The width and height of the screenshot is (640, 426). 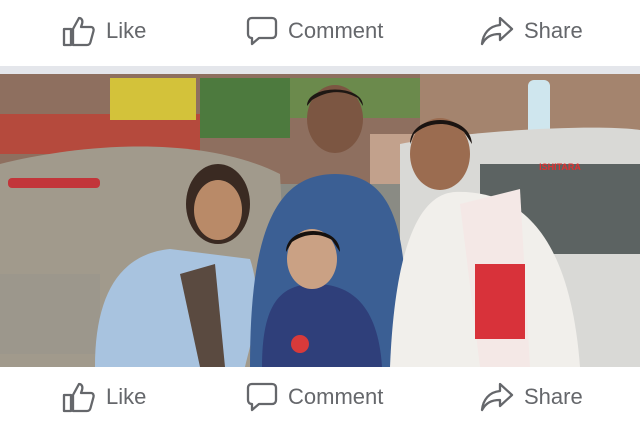 I want to click on post-action-bar-top: Like Comment Share, so click(x=320, y=31).